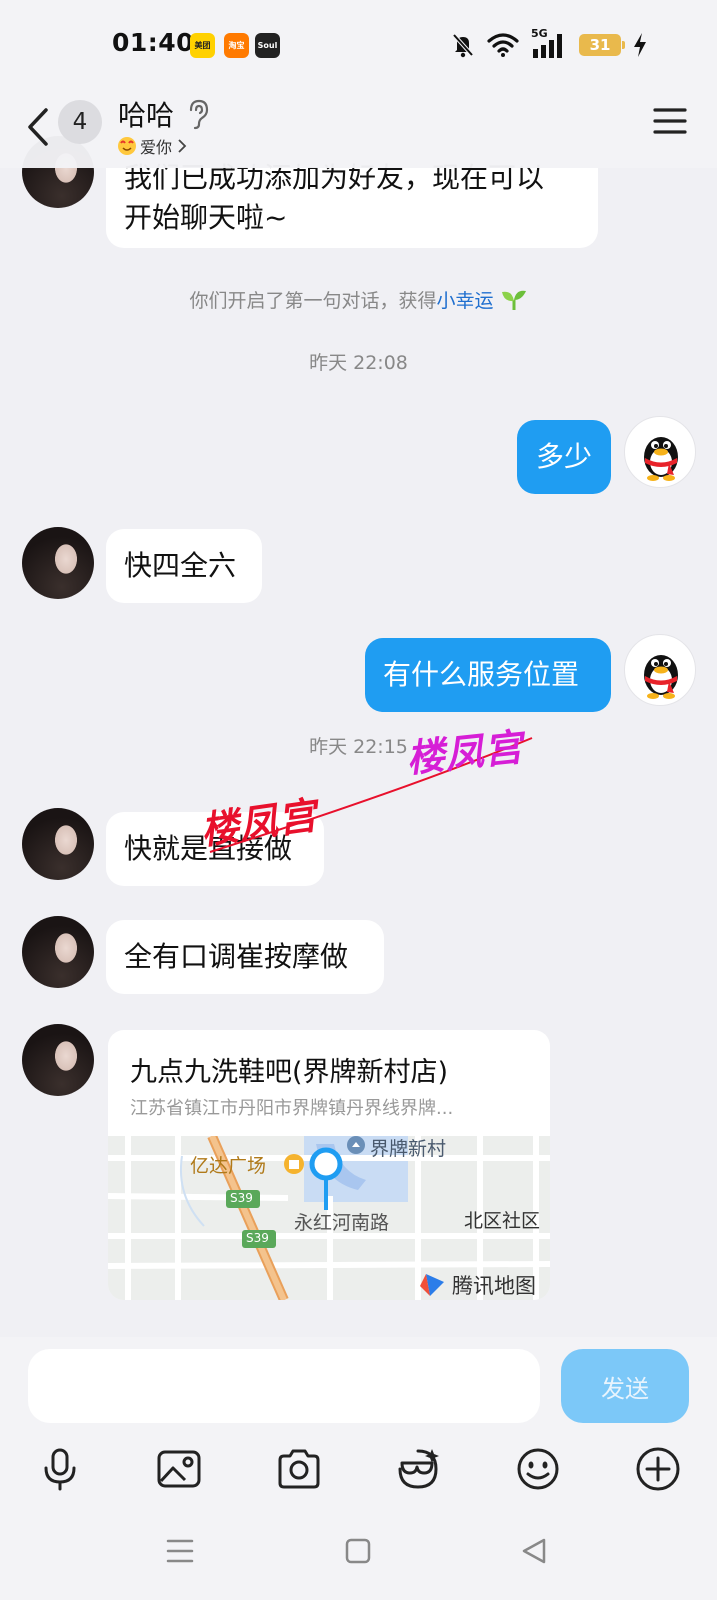 The width and height of the screenshot is (717, 1600). I want to click on message-text: 有什么服务位置, so click(481, 674).